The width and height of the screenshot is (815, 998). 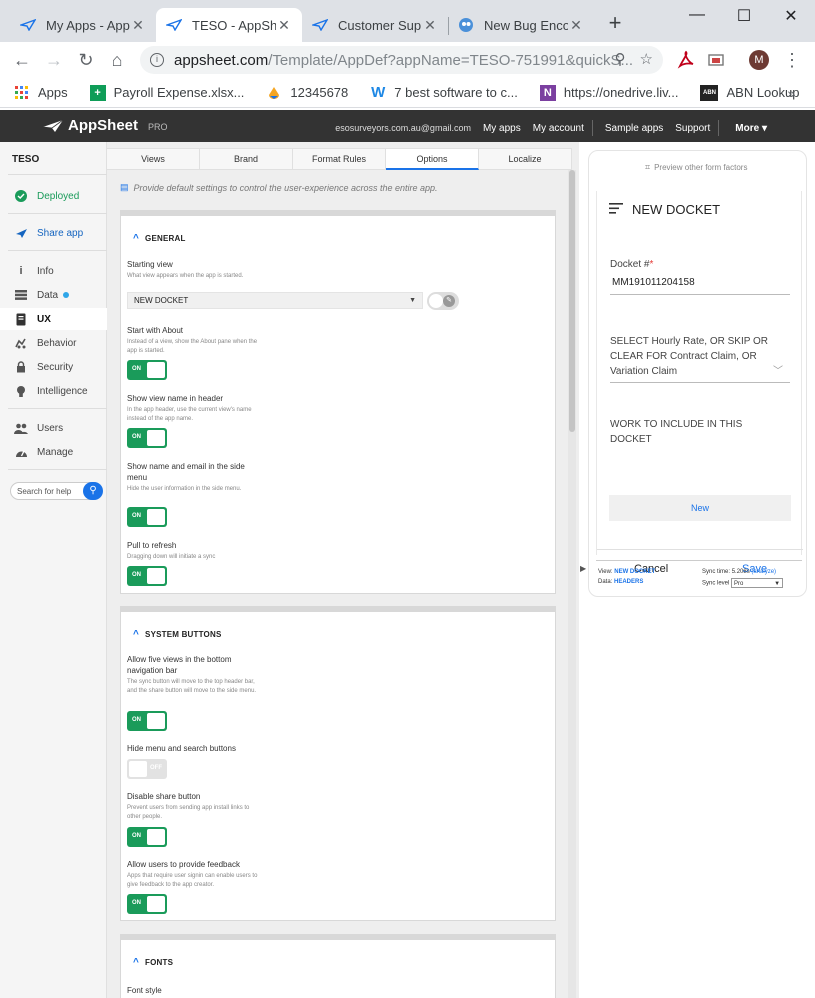 I want to click on search-icon: ⚲, so click(x=93, y=491).